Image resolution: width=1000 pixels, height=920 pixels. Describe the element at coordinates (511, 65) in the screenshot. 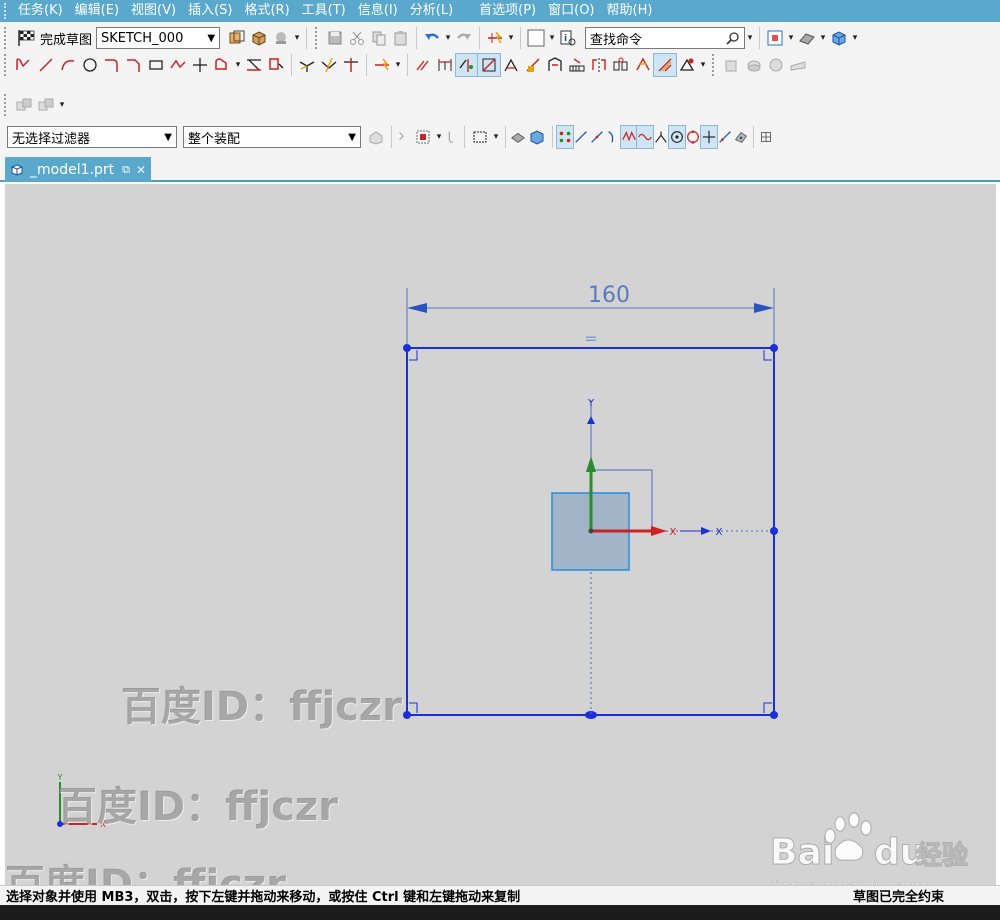

I see `show-constraints-icon` at that location.